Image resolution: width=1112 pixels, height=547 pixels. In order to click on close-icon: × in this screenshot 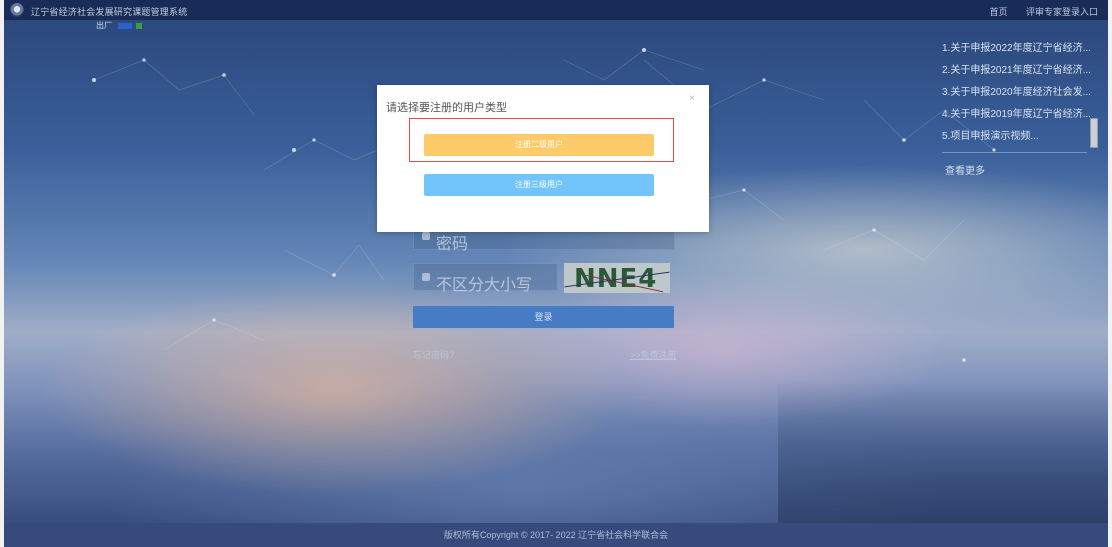, I will do `click(692, 98)`.